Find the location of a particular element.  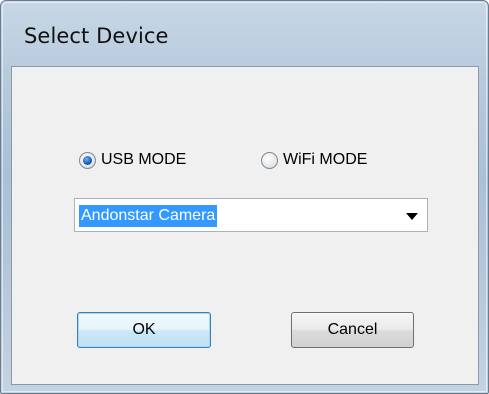

usb-mode-radio: USB MODE is located at coordinates (132, 160).